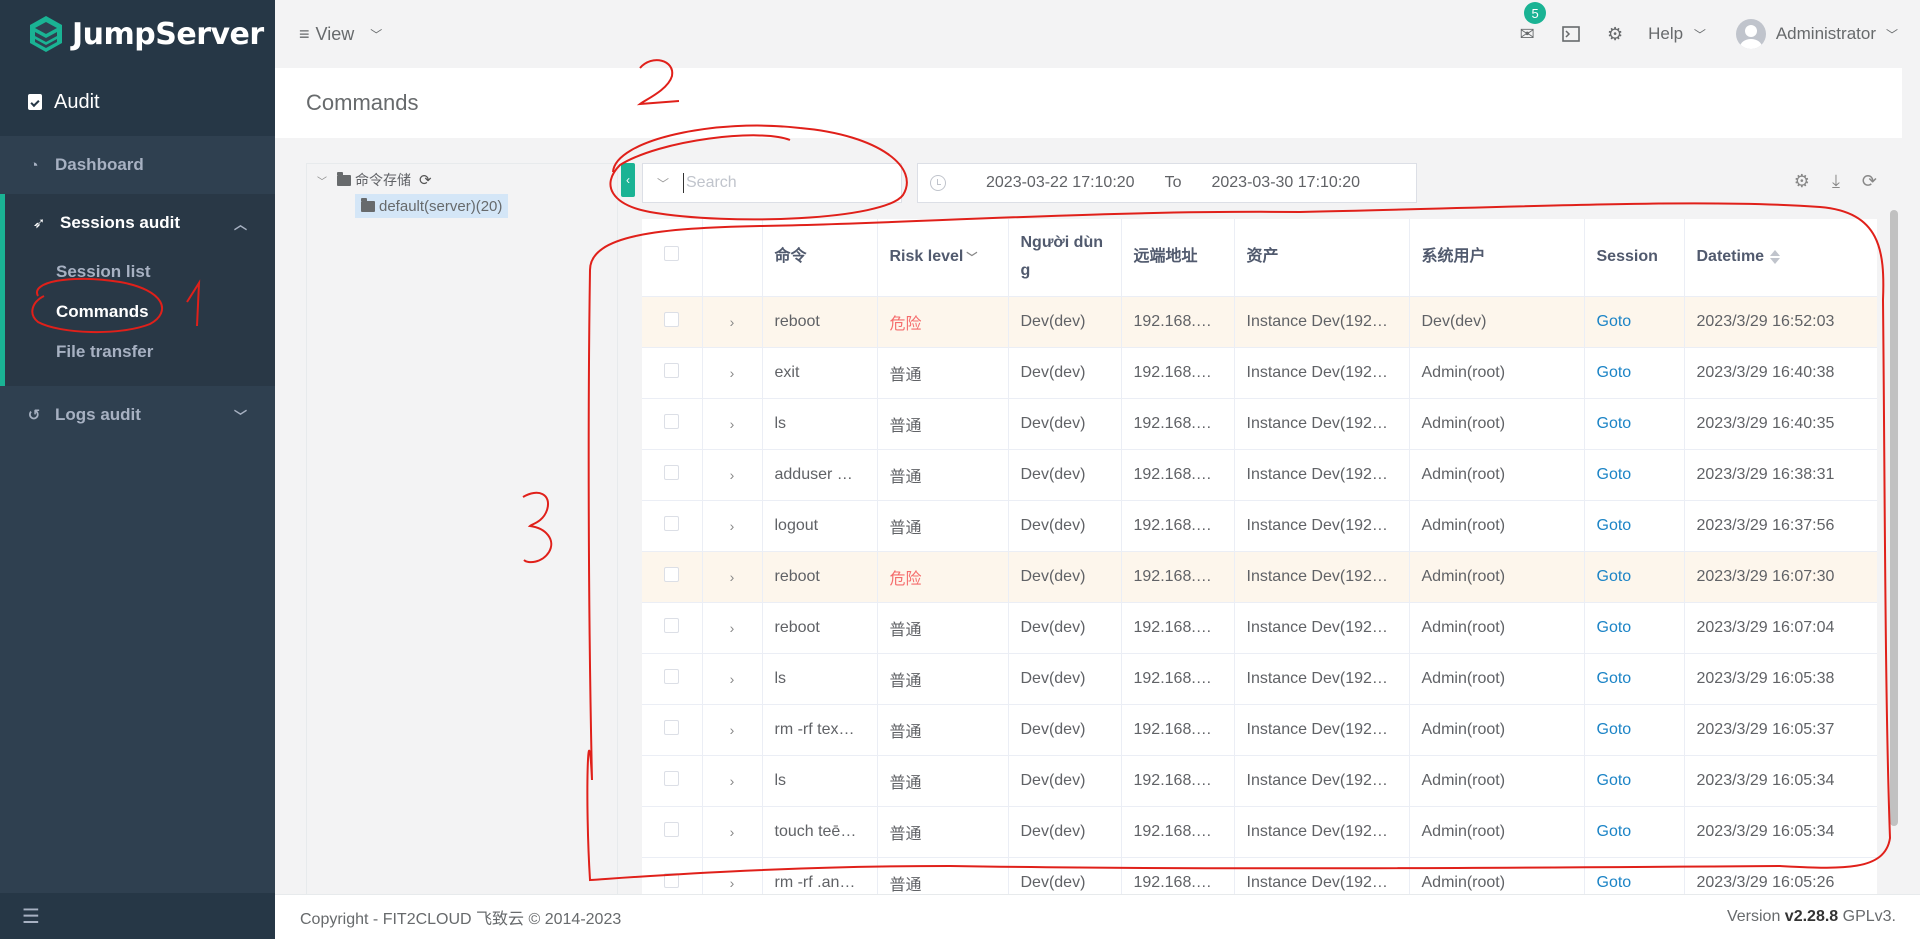  Describe the element at coordinates (943, 577) in the screenshot. I see `cell-risk-level: 危险` at that location.